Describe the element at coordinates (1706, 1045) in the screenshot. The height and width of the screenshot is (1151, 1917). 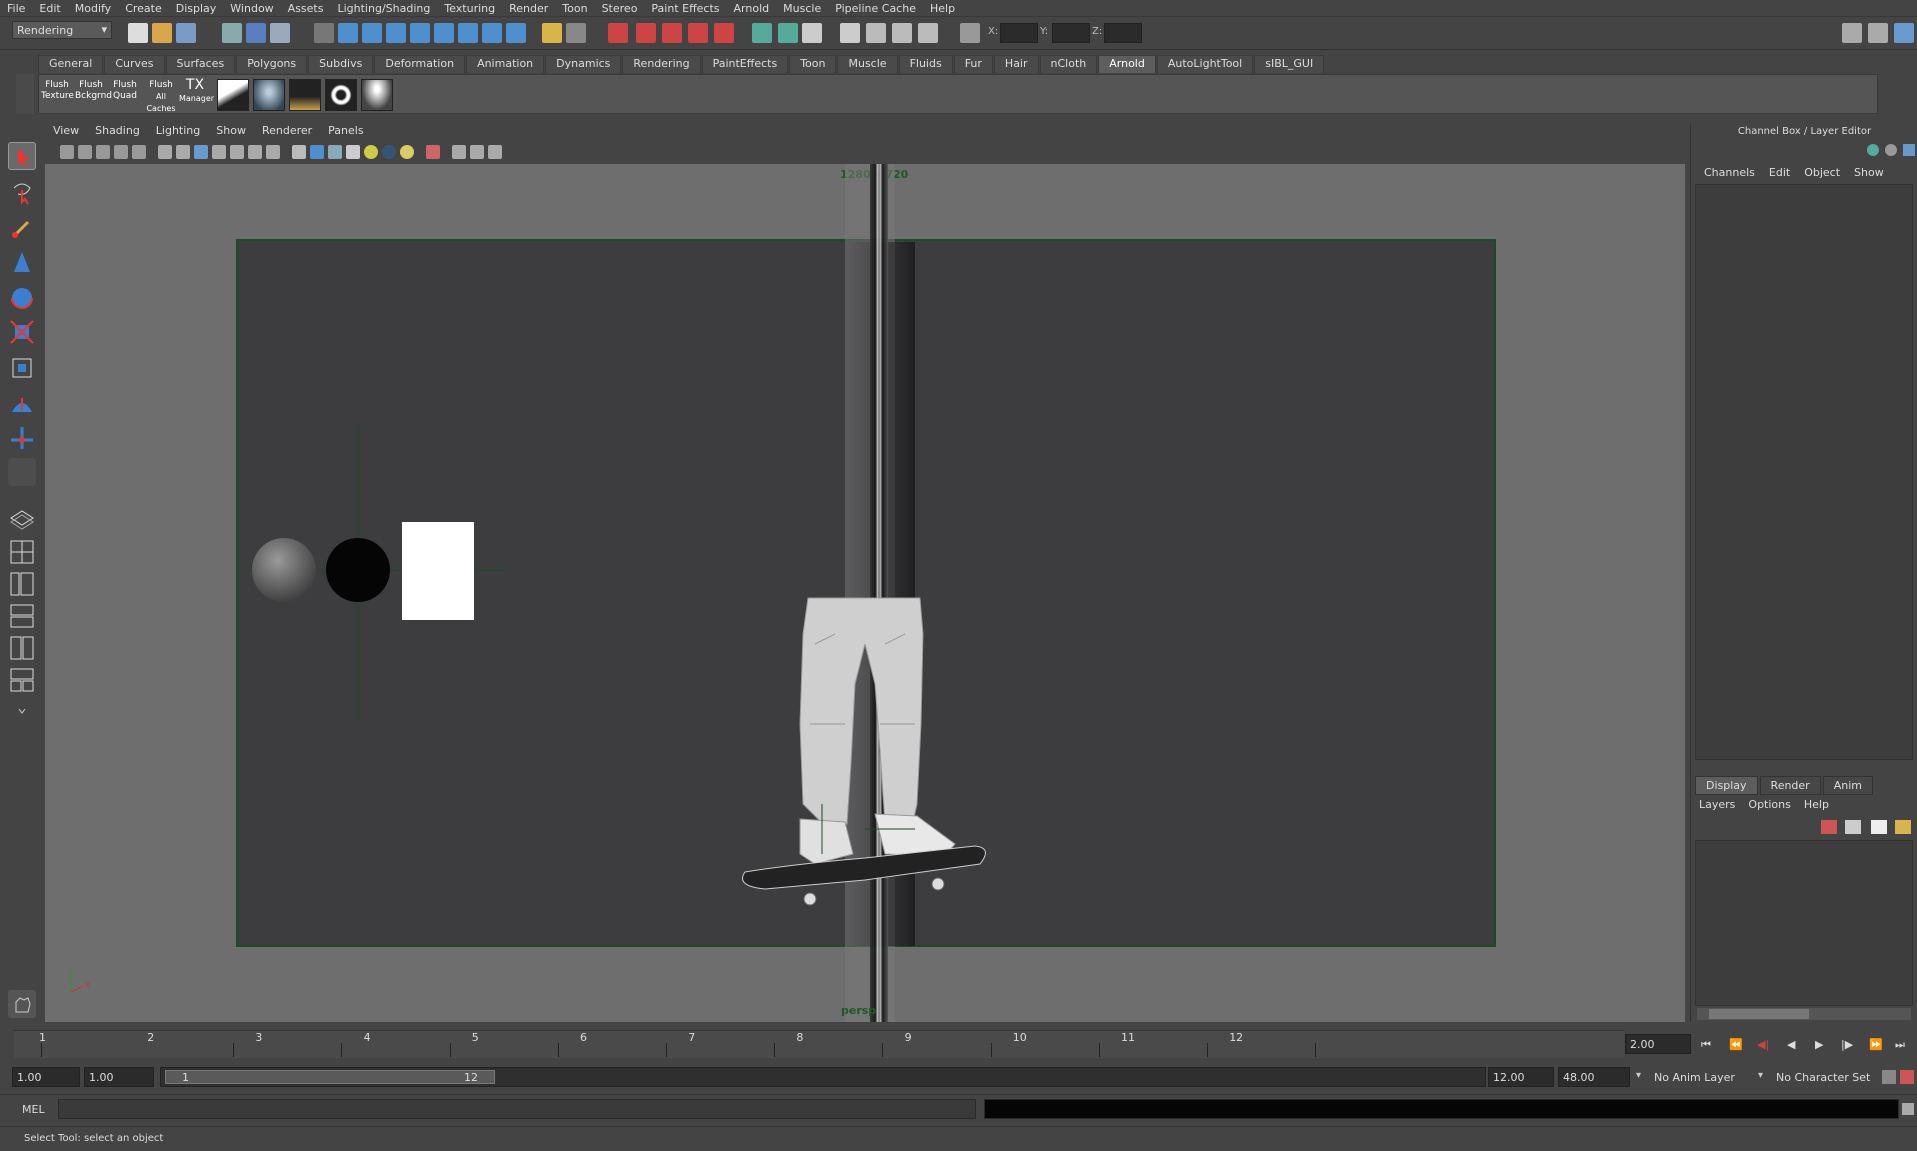
I see `go-to-start-icon: ⏮` at that location.